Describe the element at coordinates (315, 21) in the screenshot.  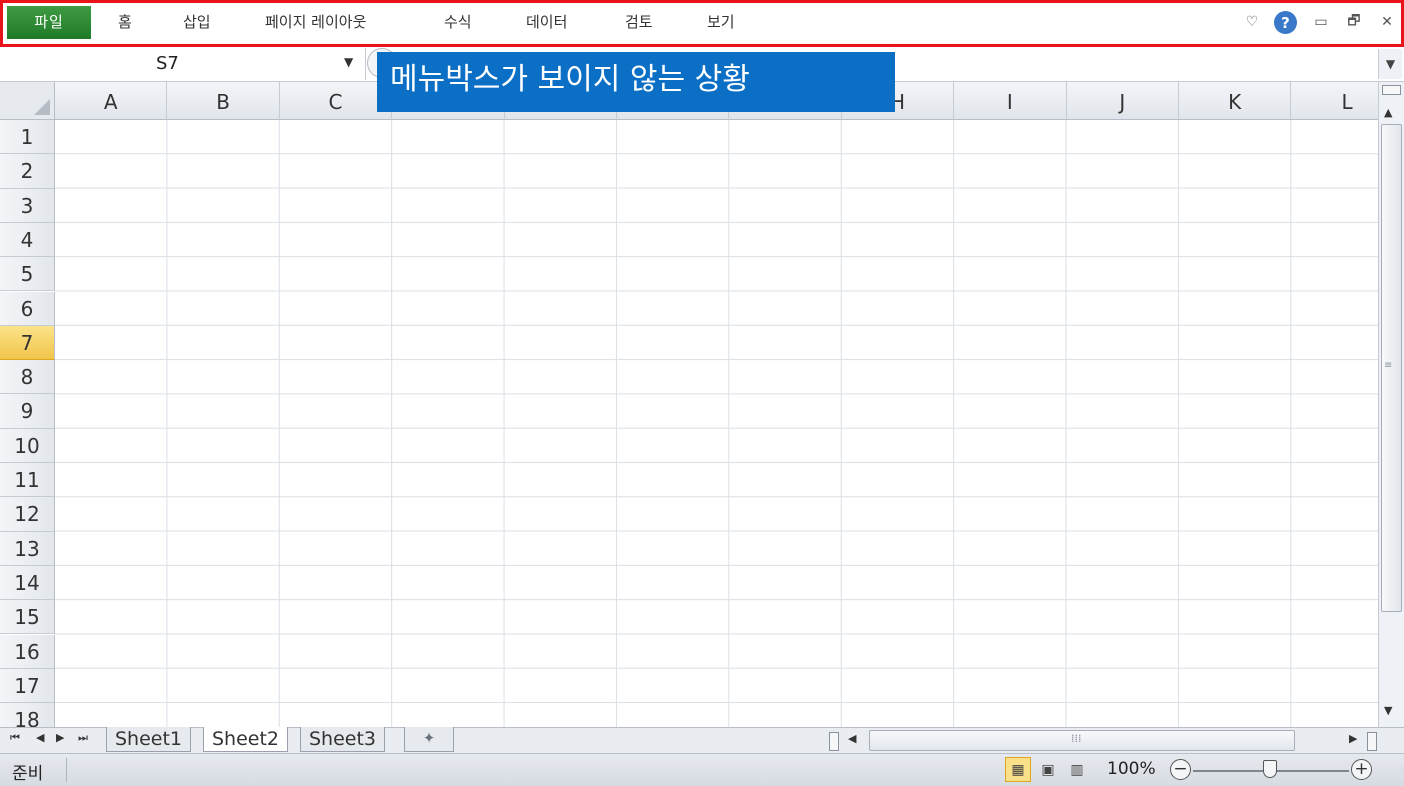
I see `tab-page-layout: 페이지 레이아웃` at that location.